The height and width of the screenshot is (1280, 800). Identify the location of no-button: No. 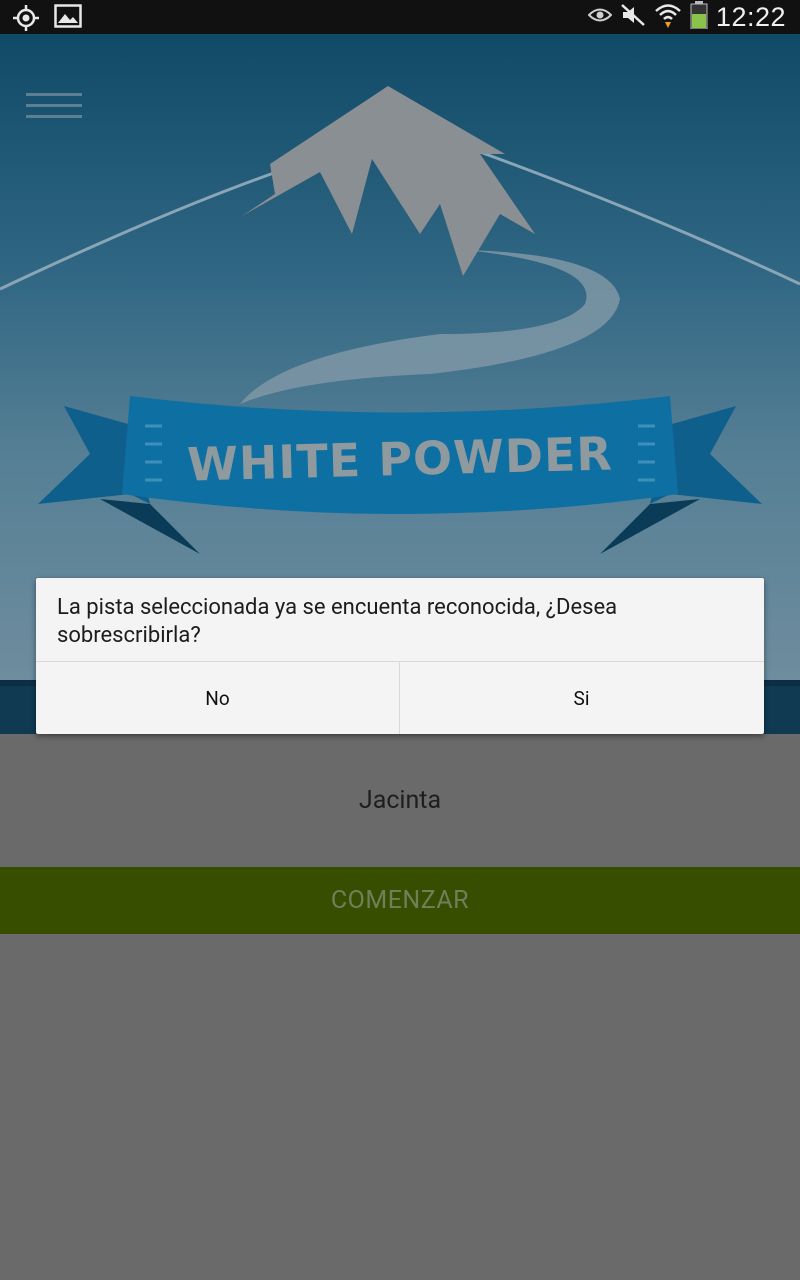
(217, 698).